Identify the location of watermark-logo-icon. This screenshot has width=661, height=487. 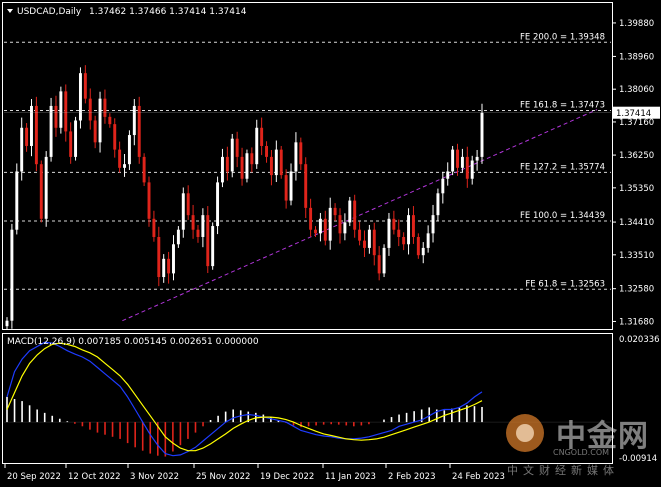
(525, 433).